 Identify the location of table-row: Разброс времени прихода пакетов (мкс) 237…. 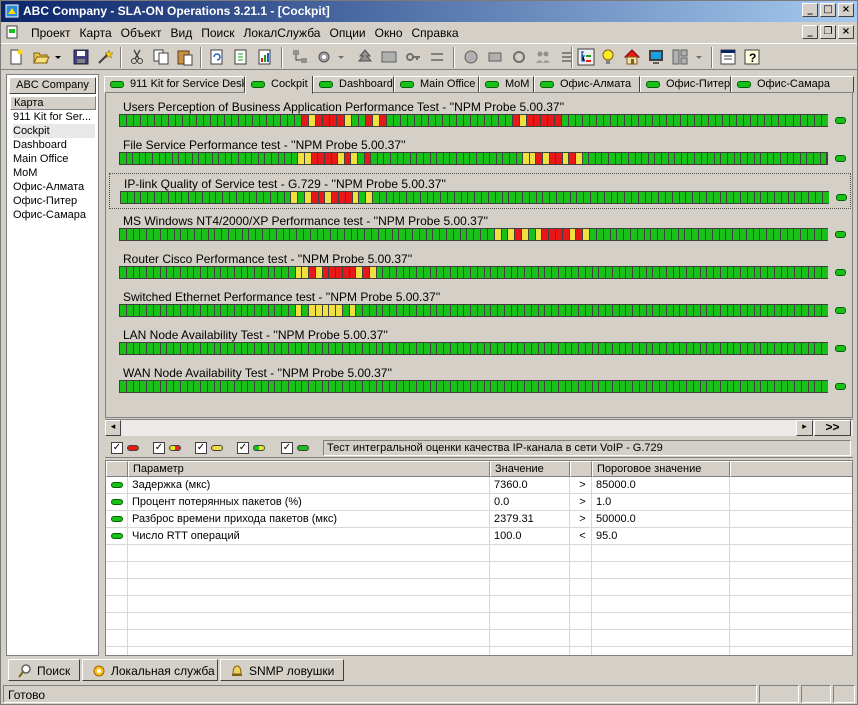
(479, 519).